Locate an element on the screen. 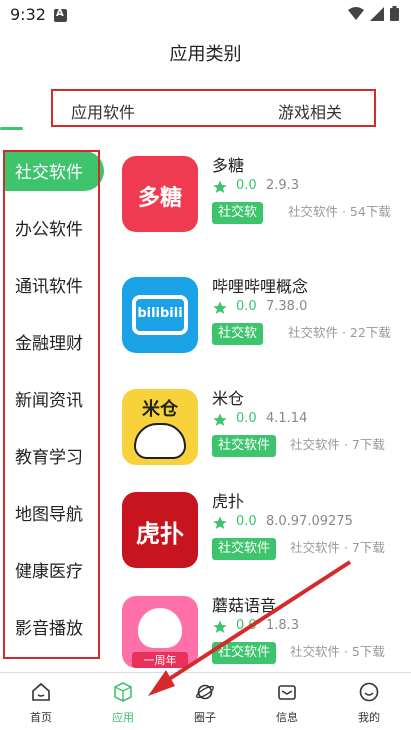 Image resolution: width=411 pixels, height=730 pixels. app-list-item: 多糖 多糖 0.0 2.9.3 社交软 社交软件 · 54下载 is located at coordinates (264, 206).